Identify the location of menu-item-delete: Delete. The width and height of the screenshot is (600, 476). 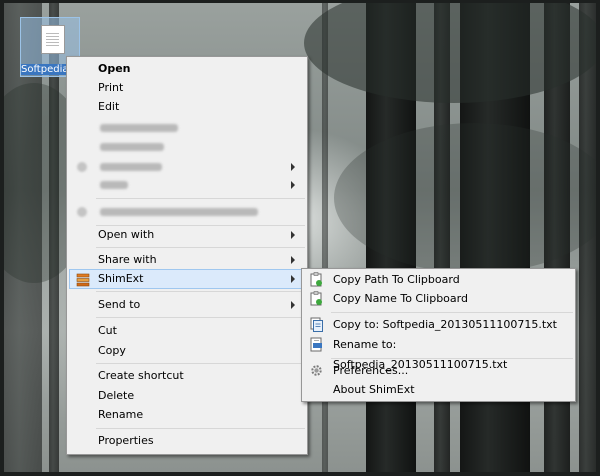
(187, 396).